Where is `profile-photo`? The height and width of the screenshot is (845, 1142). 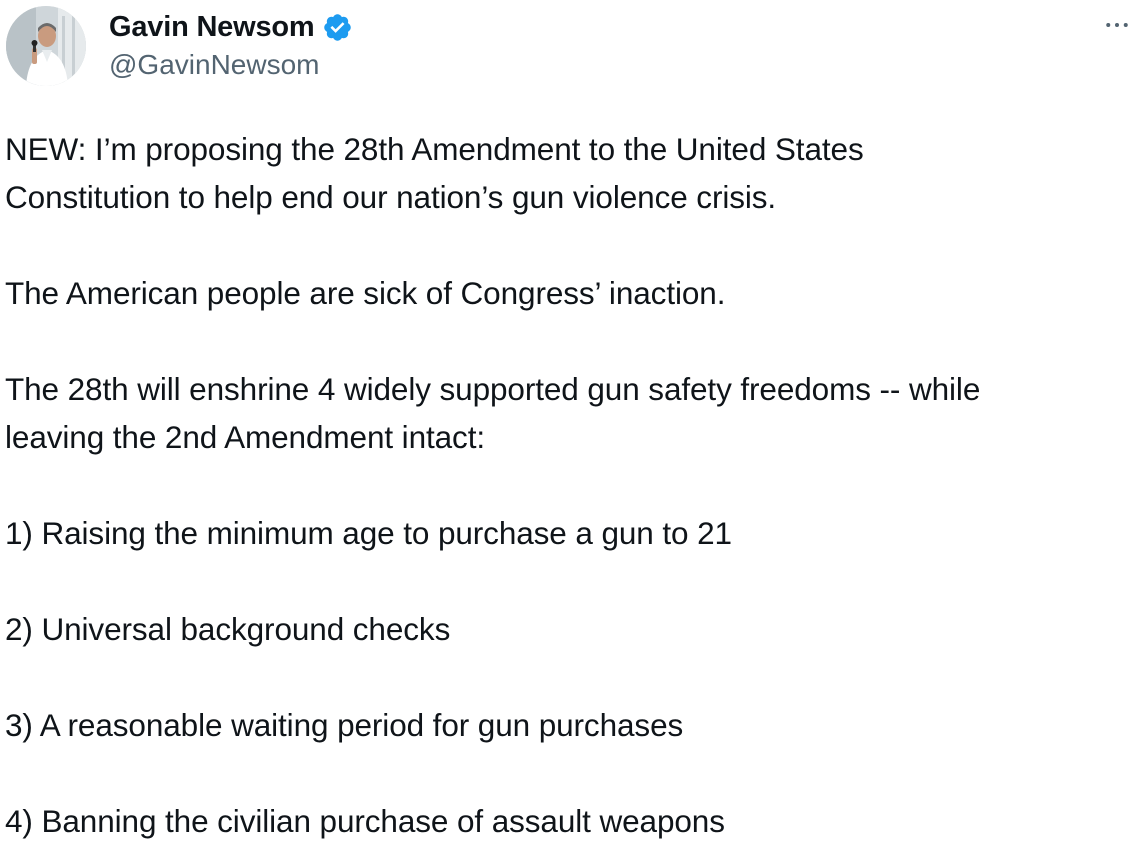 profile-photo is located at coordinates (46, 46).